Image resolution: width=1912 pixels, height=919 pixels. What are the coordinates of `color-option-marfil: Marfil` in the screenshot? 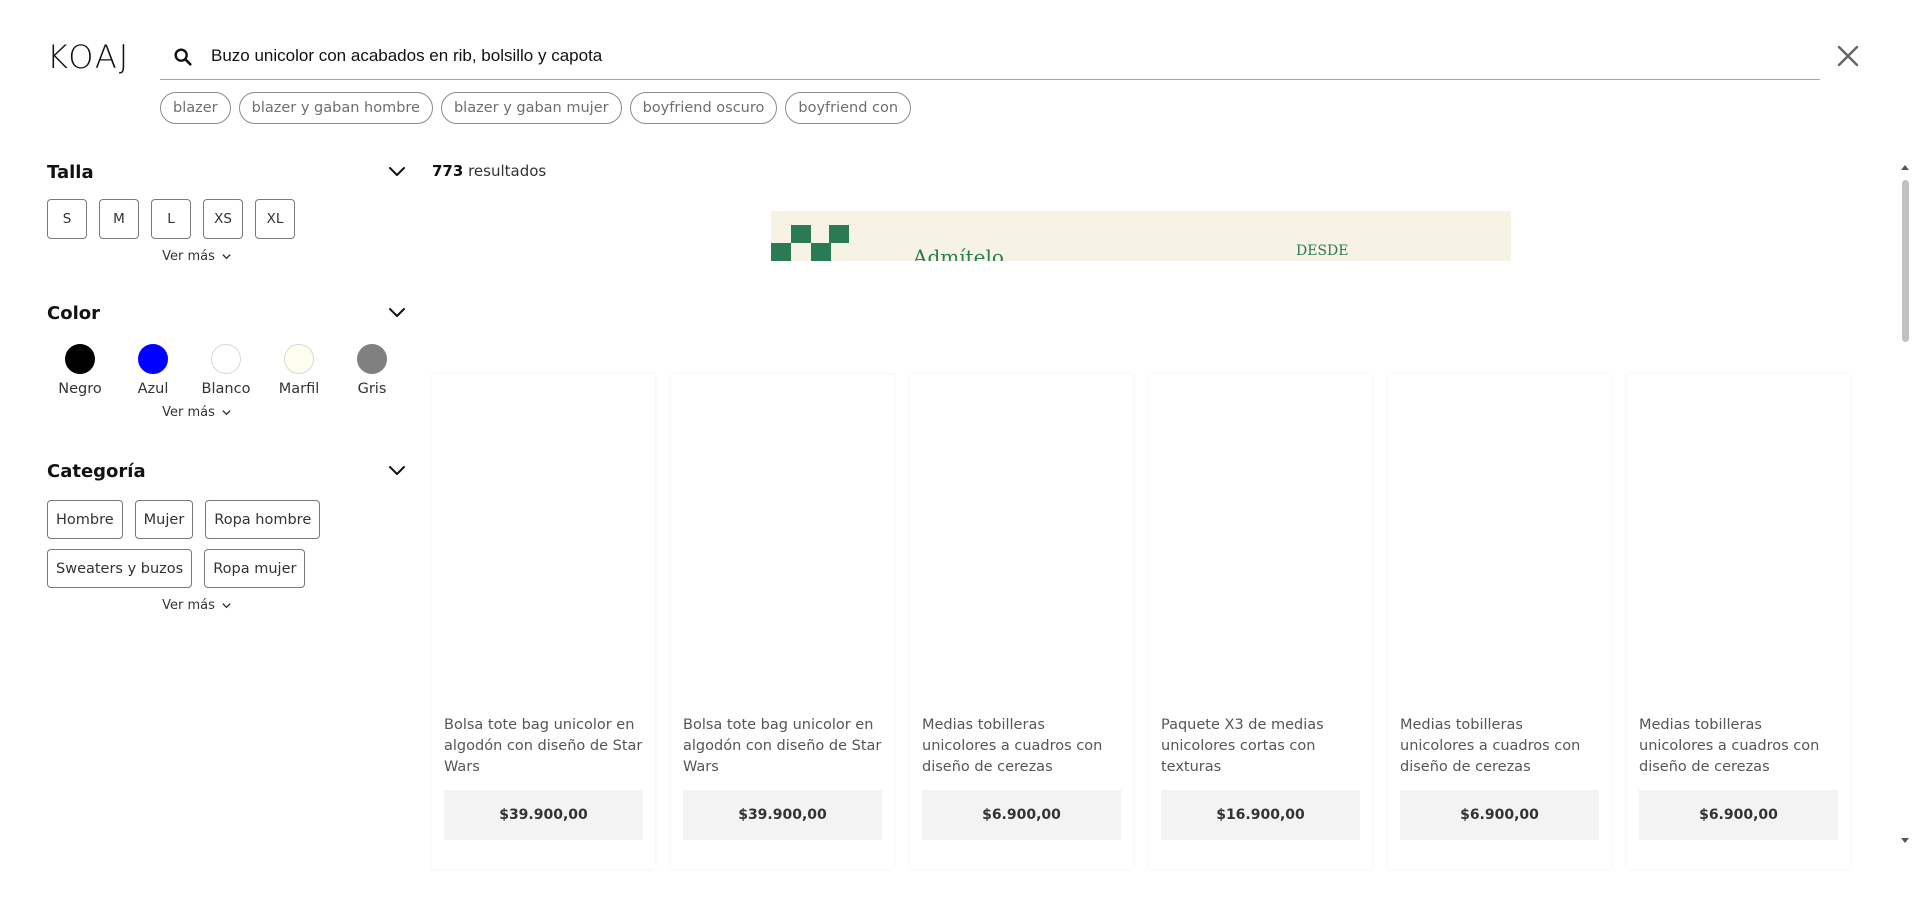 It's located at (299, 370).